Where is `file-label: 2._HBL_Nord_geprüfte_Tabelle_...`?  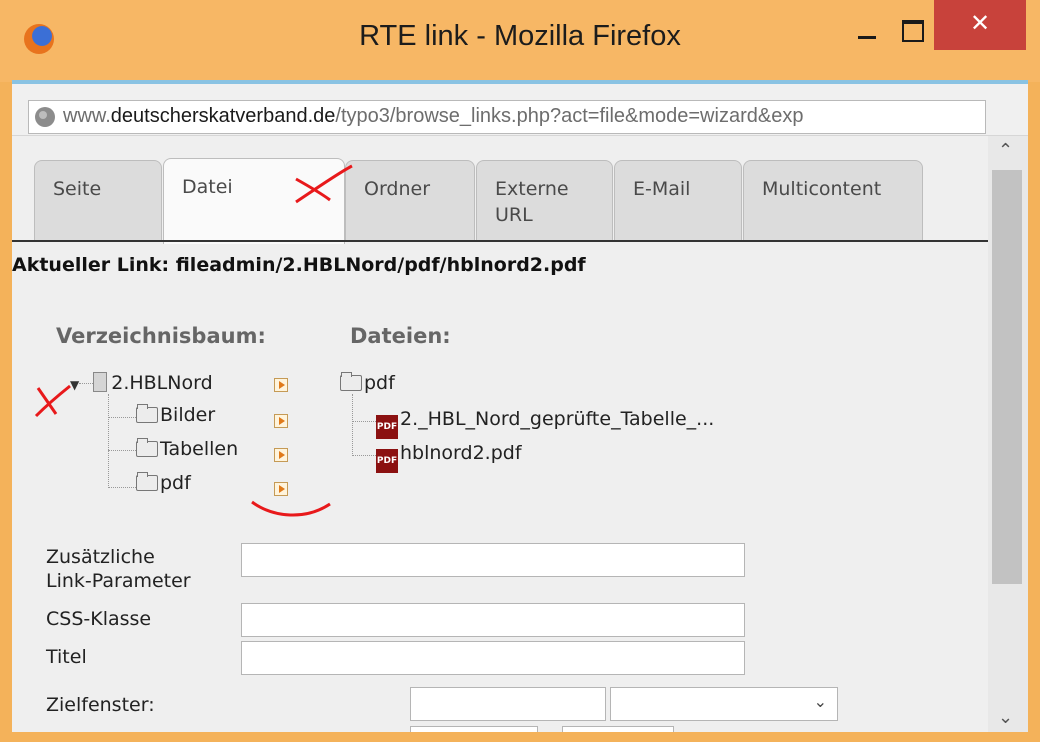
file-label: 2._HBL_Nord_geprüfte_Tabelle_... is located at coordinates (557, 419).